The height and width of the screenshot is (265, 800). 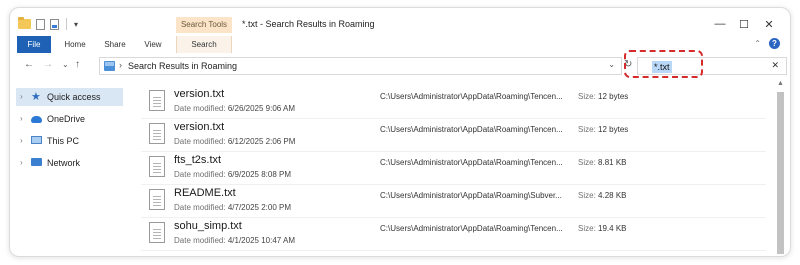 What do you see at coordinates (232, 174) in the screenshot?
I see `date-modified: Date modified: 6/9/2025 8:08 PM` at bounding box center [232, 174].